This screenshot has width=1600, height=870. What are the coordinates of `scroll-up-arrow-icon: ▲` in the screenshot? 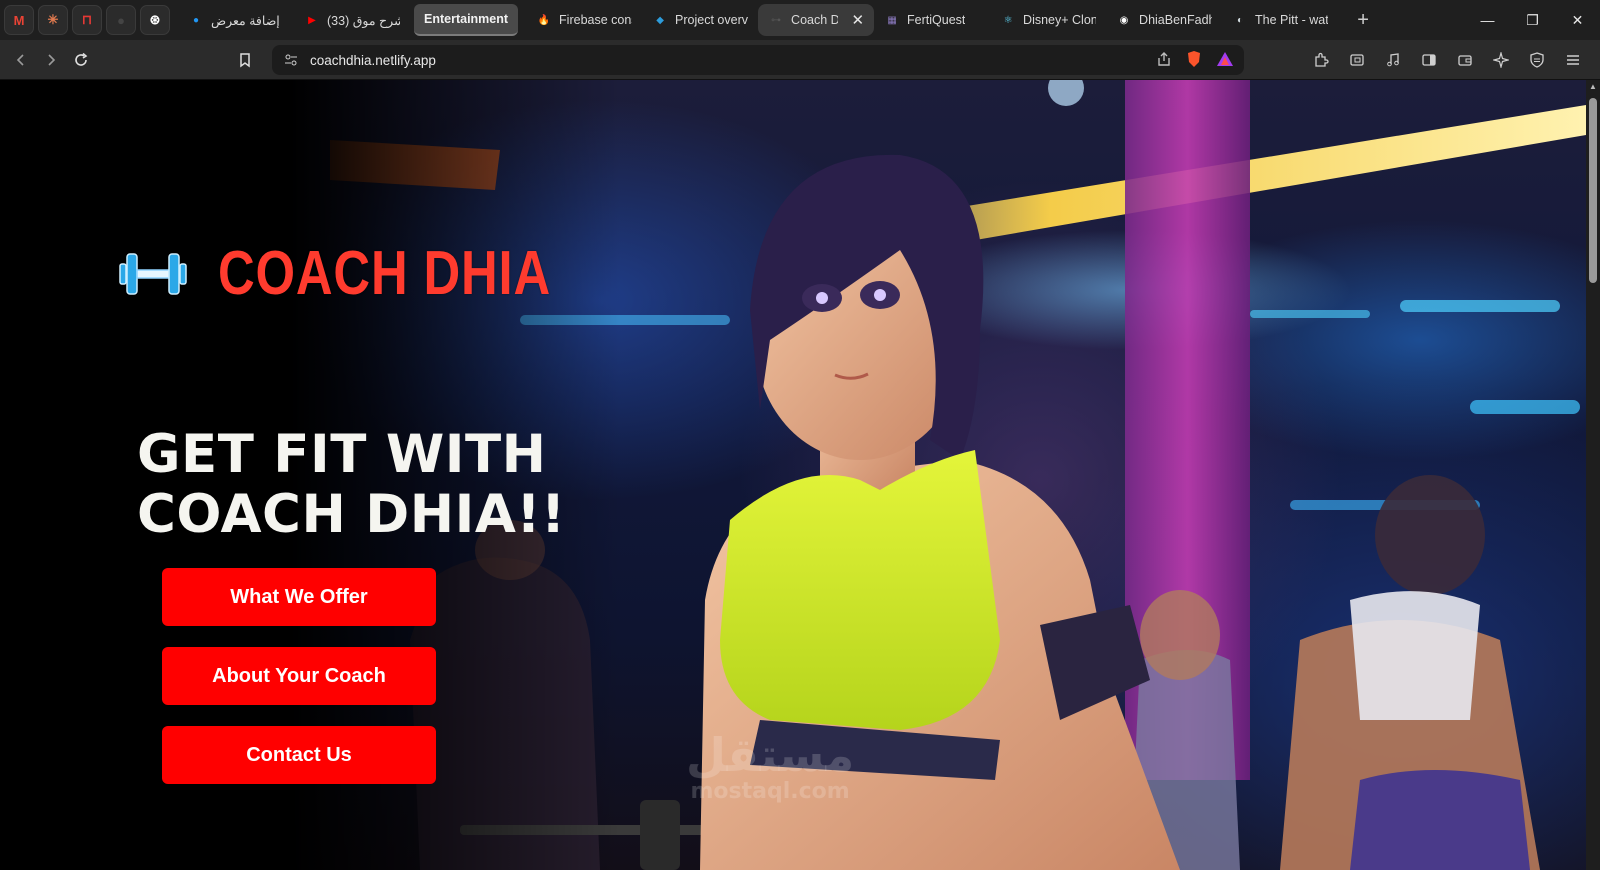 It's located at (1593, 86).